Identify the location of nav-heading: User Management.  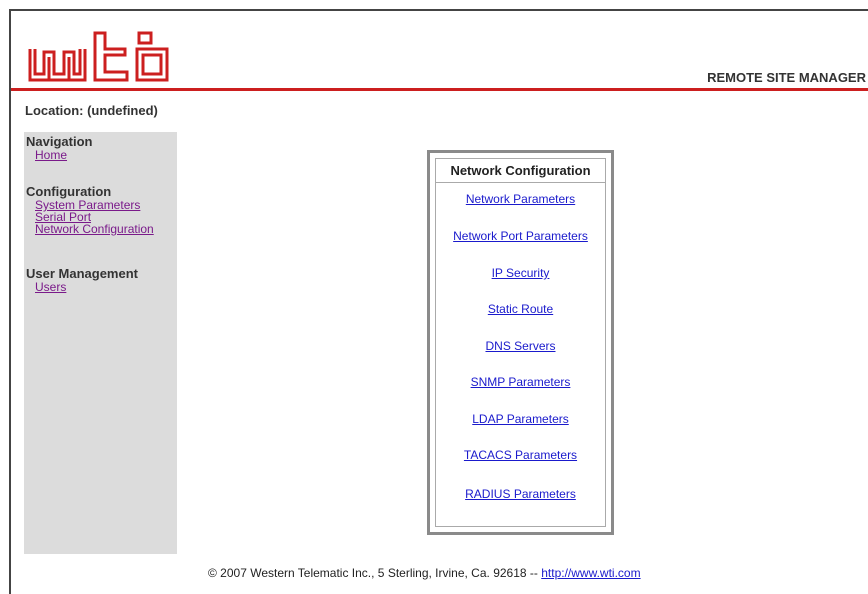
(82, 273).